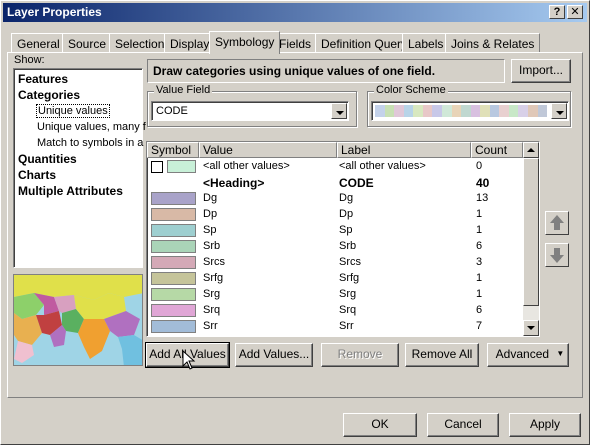 The image size is (590, 445). What do you see at coordinates (531, 232) in the screenshot?
I see `scroll-thumb` at bounding box center [531, 232].